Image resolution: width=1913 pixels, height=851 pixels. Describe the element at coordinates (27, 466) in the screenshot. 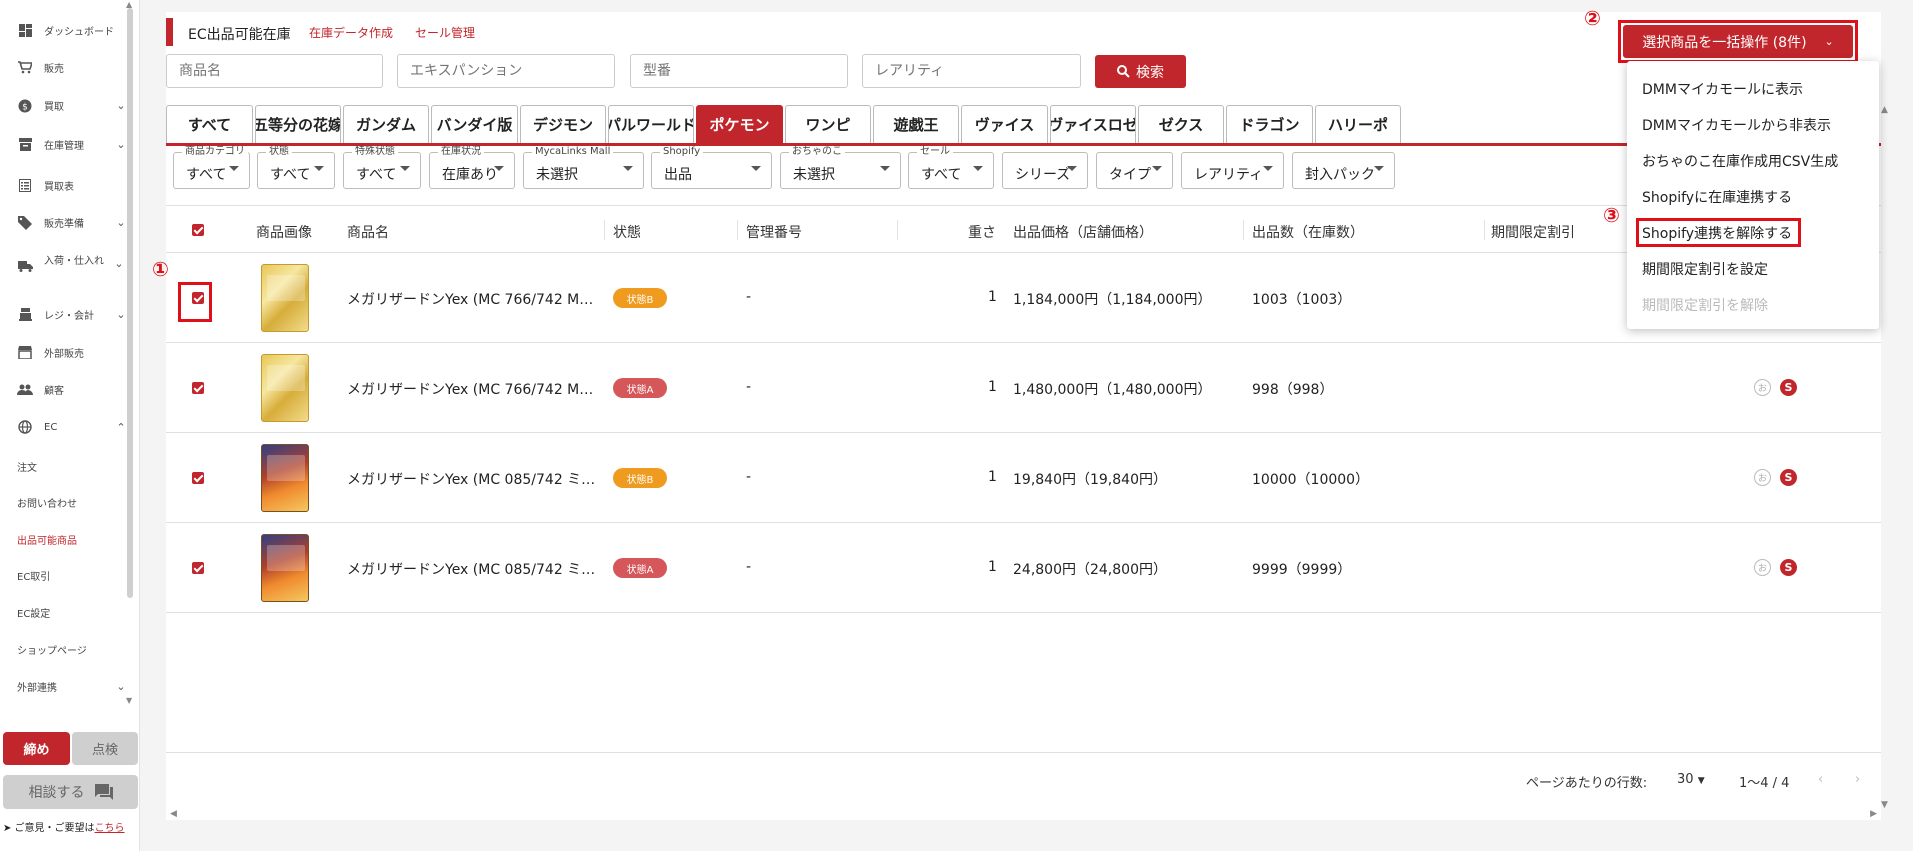

I see `sidebar-sub-orders: 注文` at that location.